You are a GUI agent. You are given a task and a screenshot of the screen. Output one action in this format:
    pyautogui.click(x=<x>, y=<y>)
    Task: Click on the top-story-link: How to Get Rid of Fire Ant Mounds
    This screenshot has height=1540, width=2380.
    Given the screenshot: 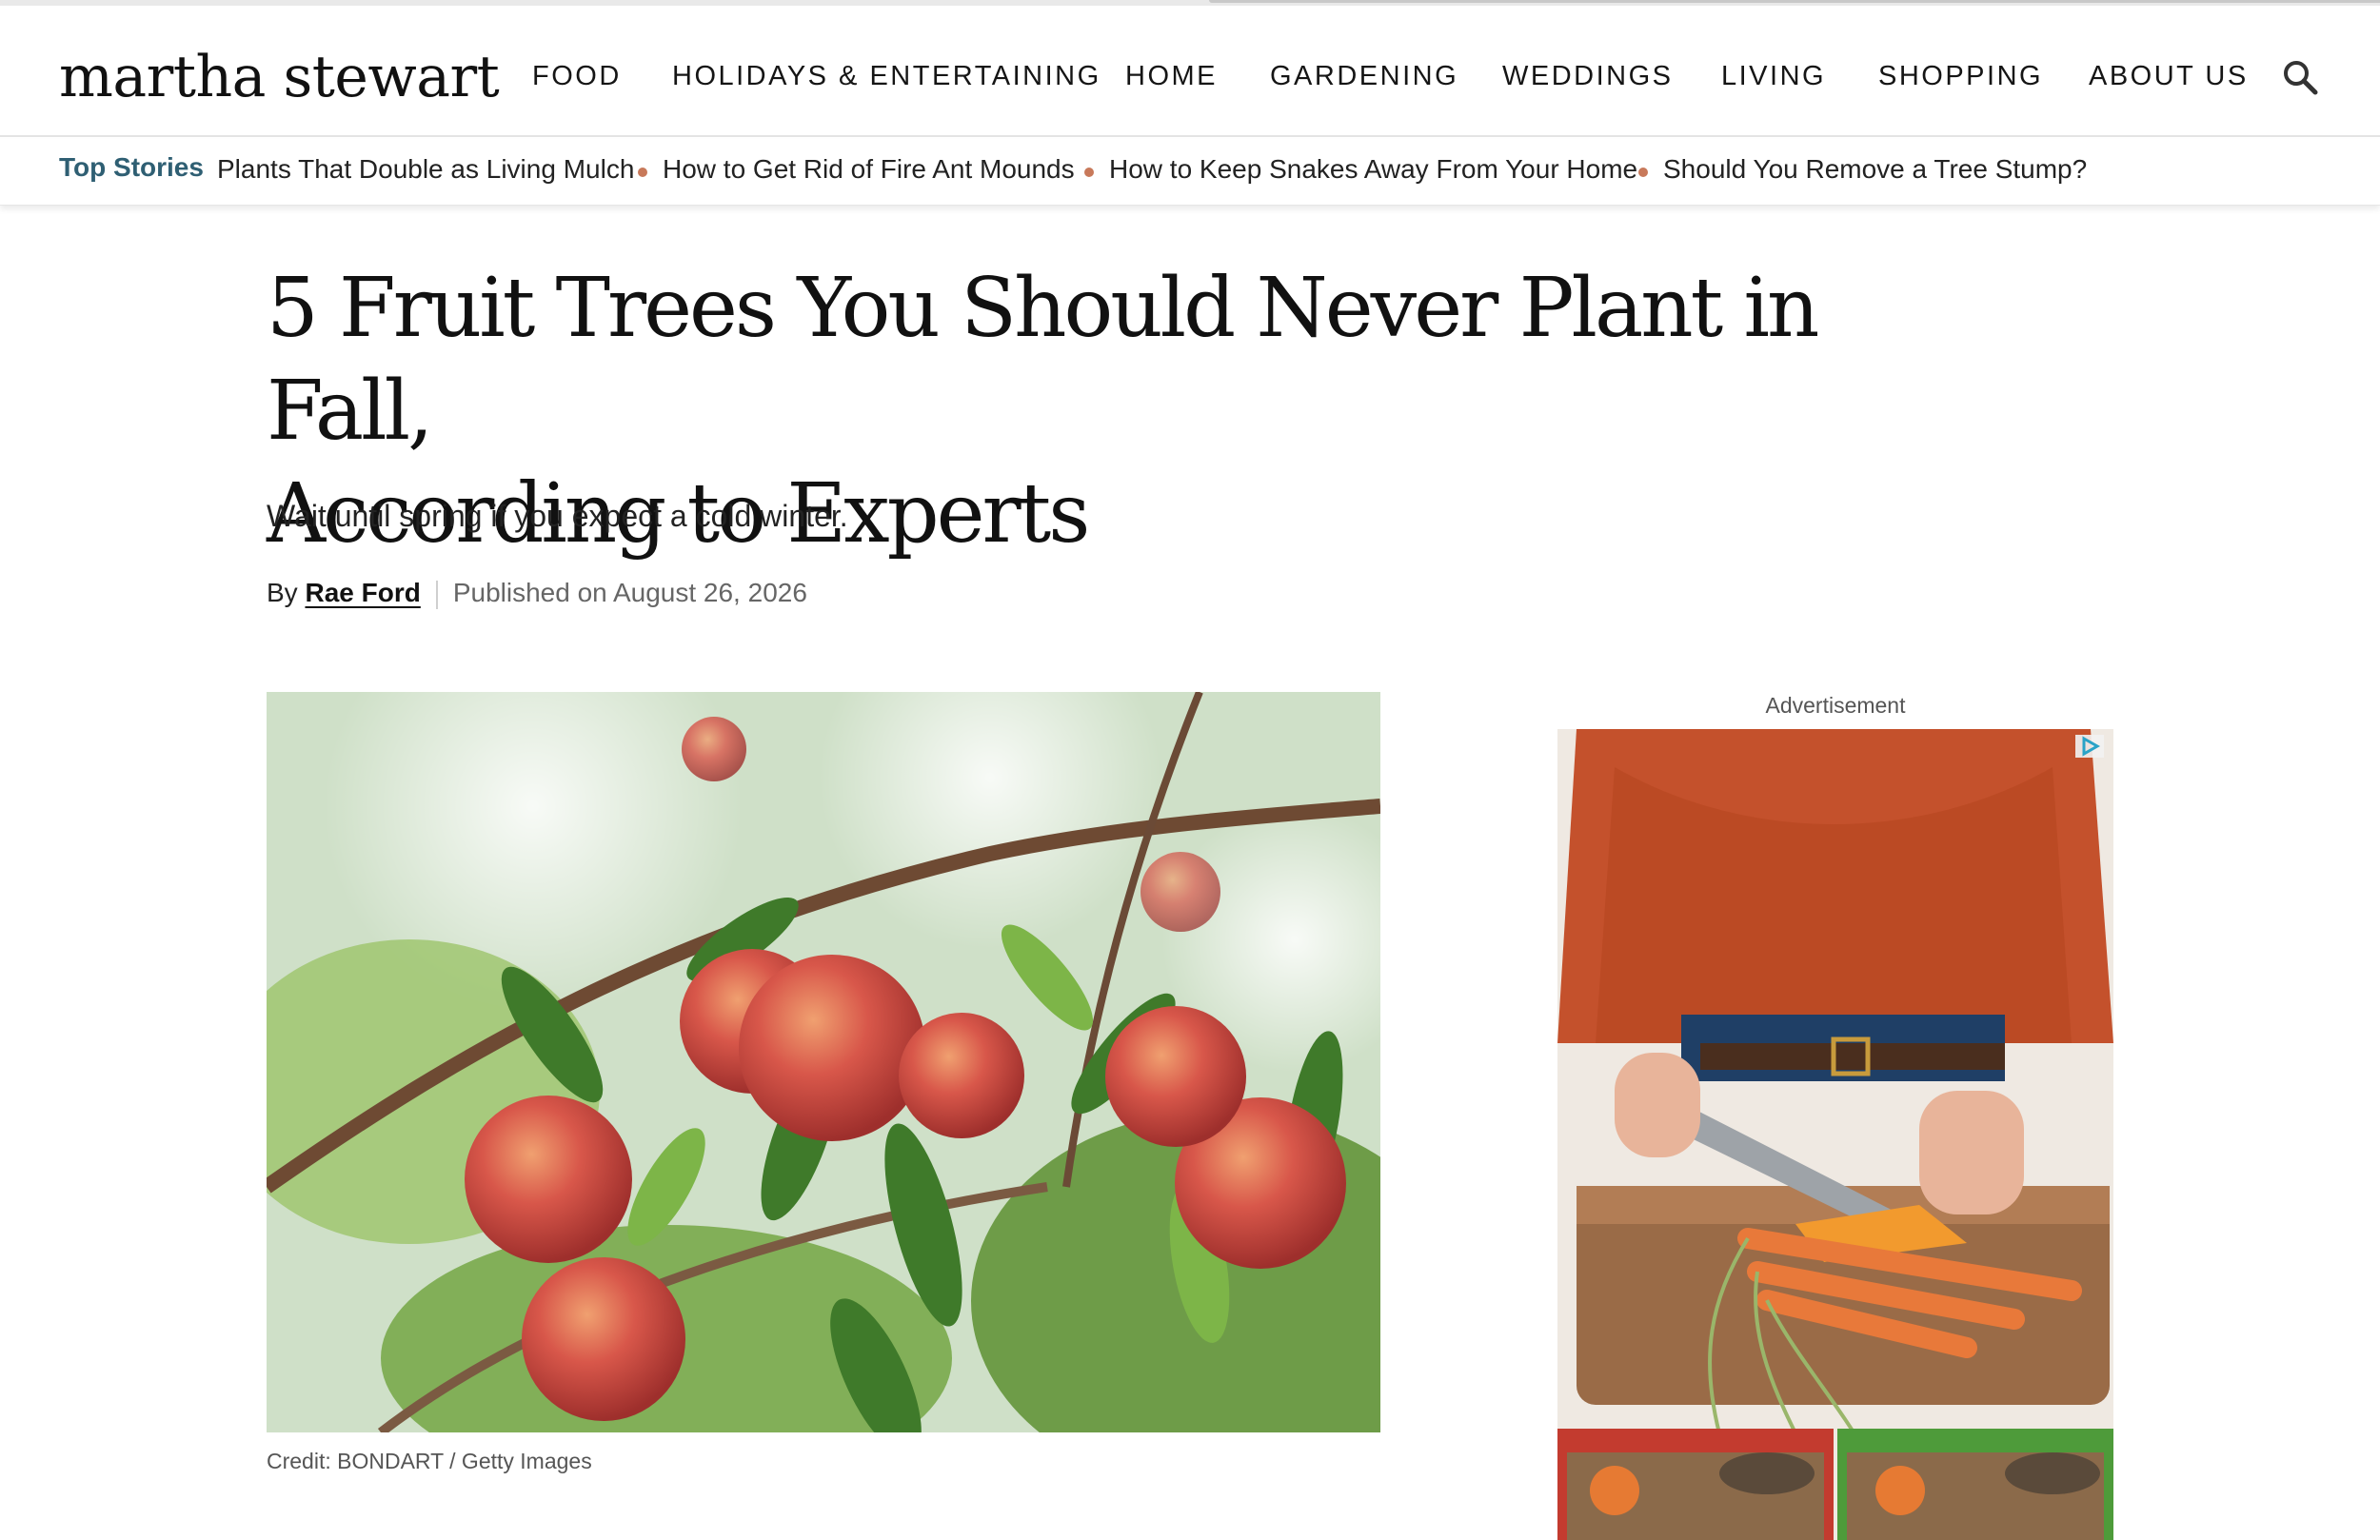 What is the action you would take?
    pyautogui.click(x=869, y=169)
    